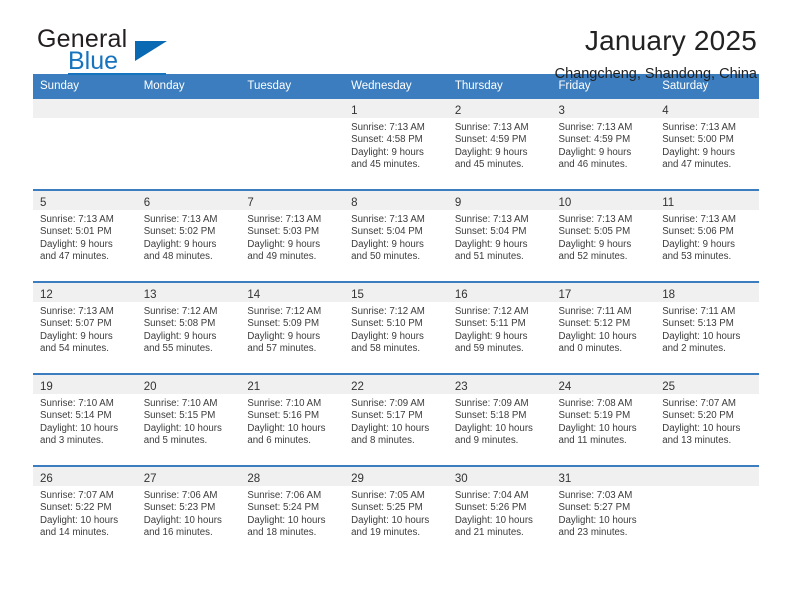  I want to click on sunset-text: Sunset: 5:22 PM, so click(76, 508).